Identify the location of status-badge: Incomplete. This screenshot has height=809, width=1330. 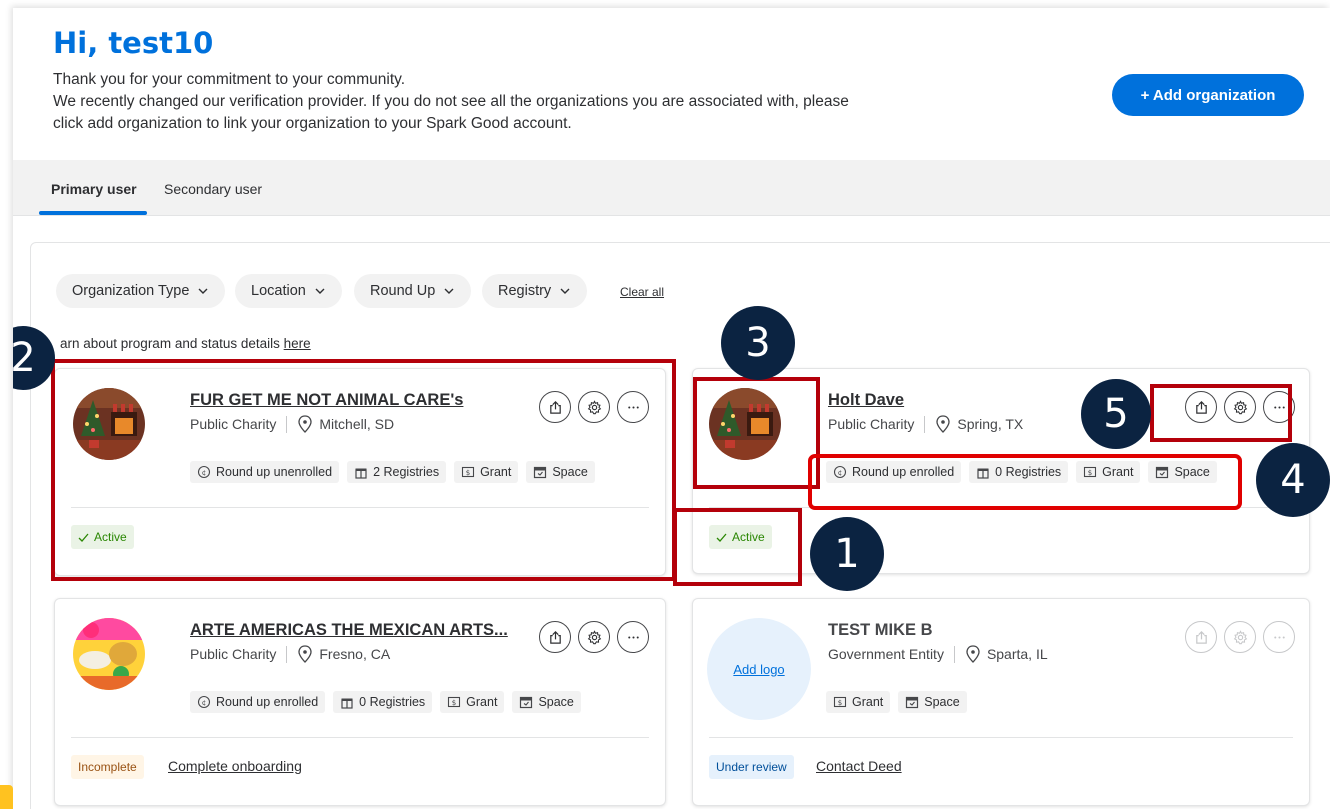
(107, 767).